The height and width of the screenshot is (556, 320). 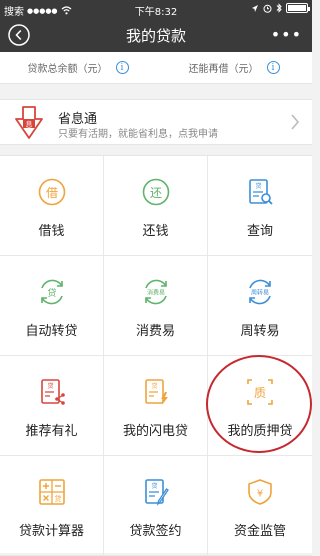 I want to click on grid-item-label: 查询, so click(x=259, y=231).